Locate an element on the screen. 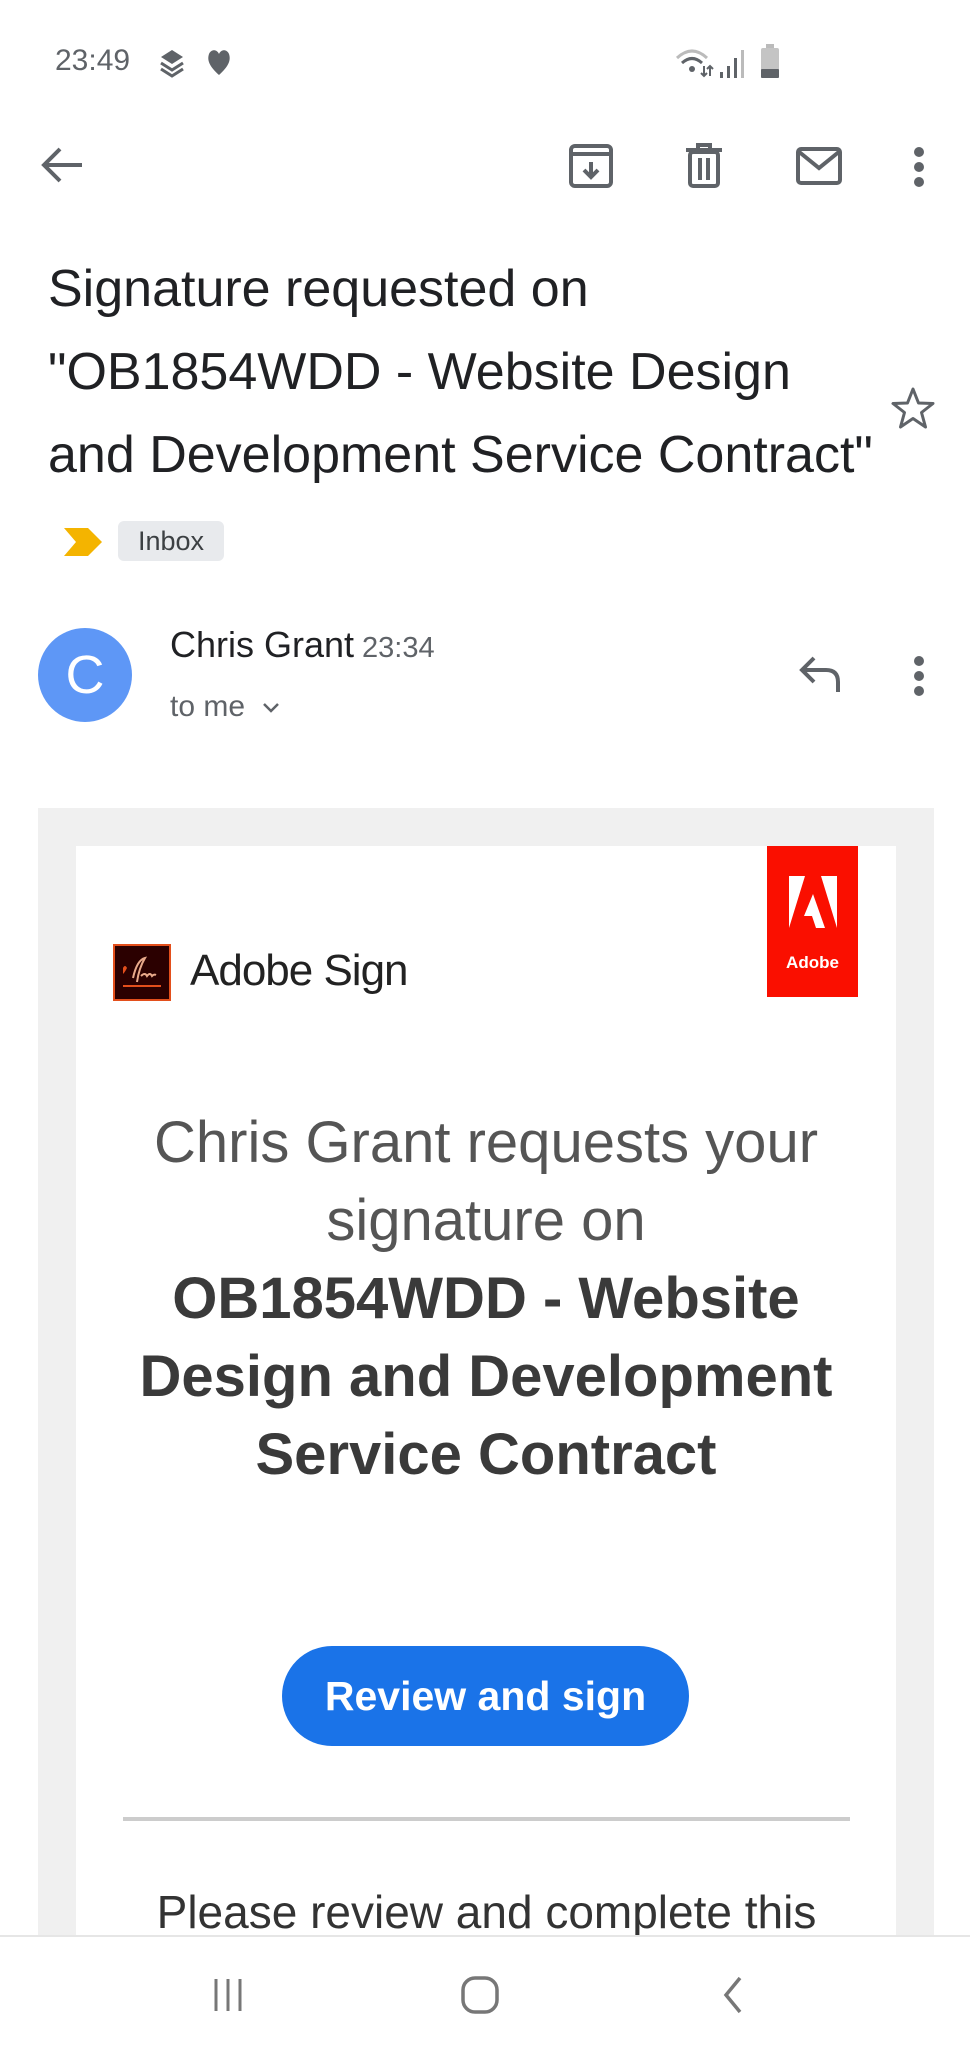 Image resolution: width=970 pixels, height=2048 pixels. reply-icon is located at coordinates (820, 674).